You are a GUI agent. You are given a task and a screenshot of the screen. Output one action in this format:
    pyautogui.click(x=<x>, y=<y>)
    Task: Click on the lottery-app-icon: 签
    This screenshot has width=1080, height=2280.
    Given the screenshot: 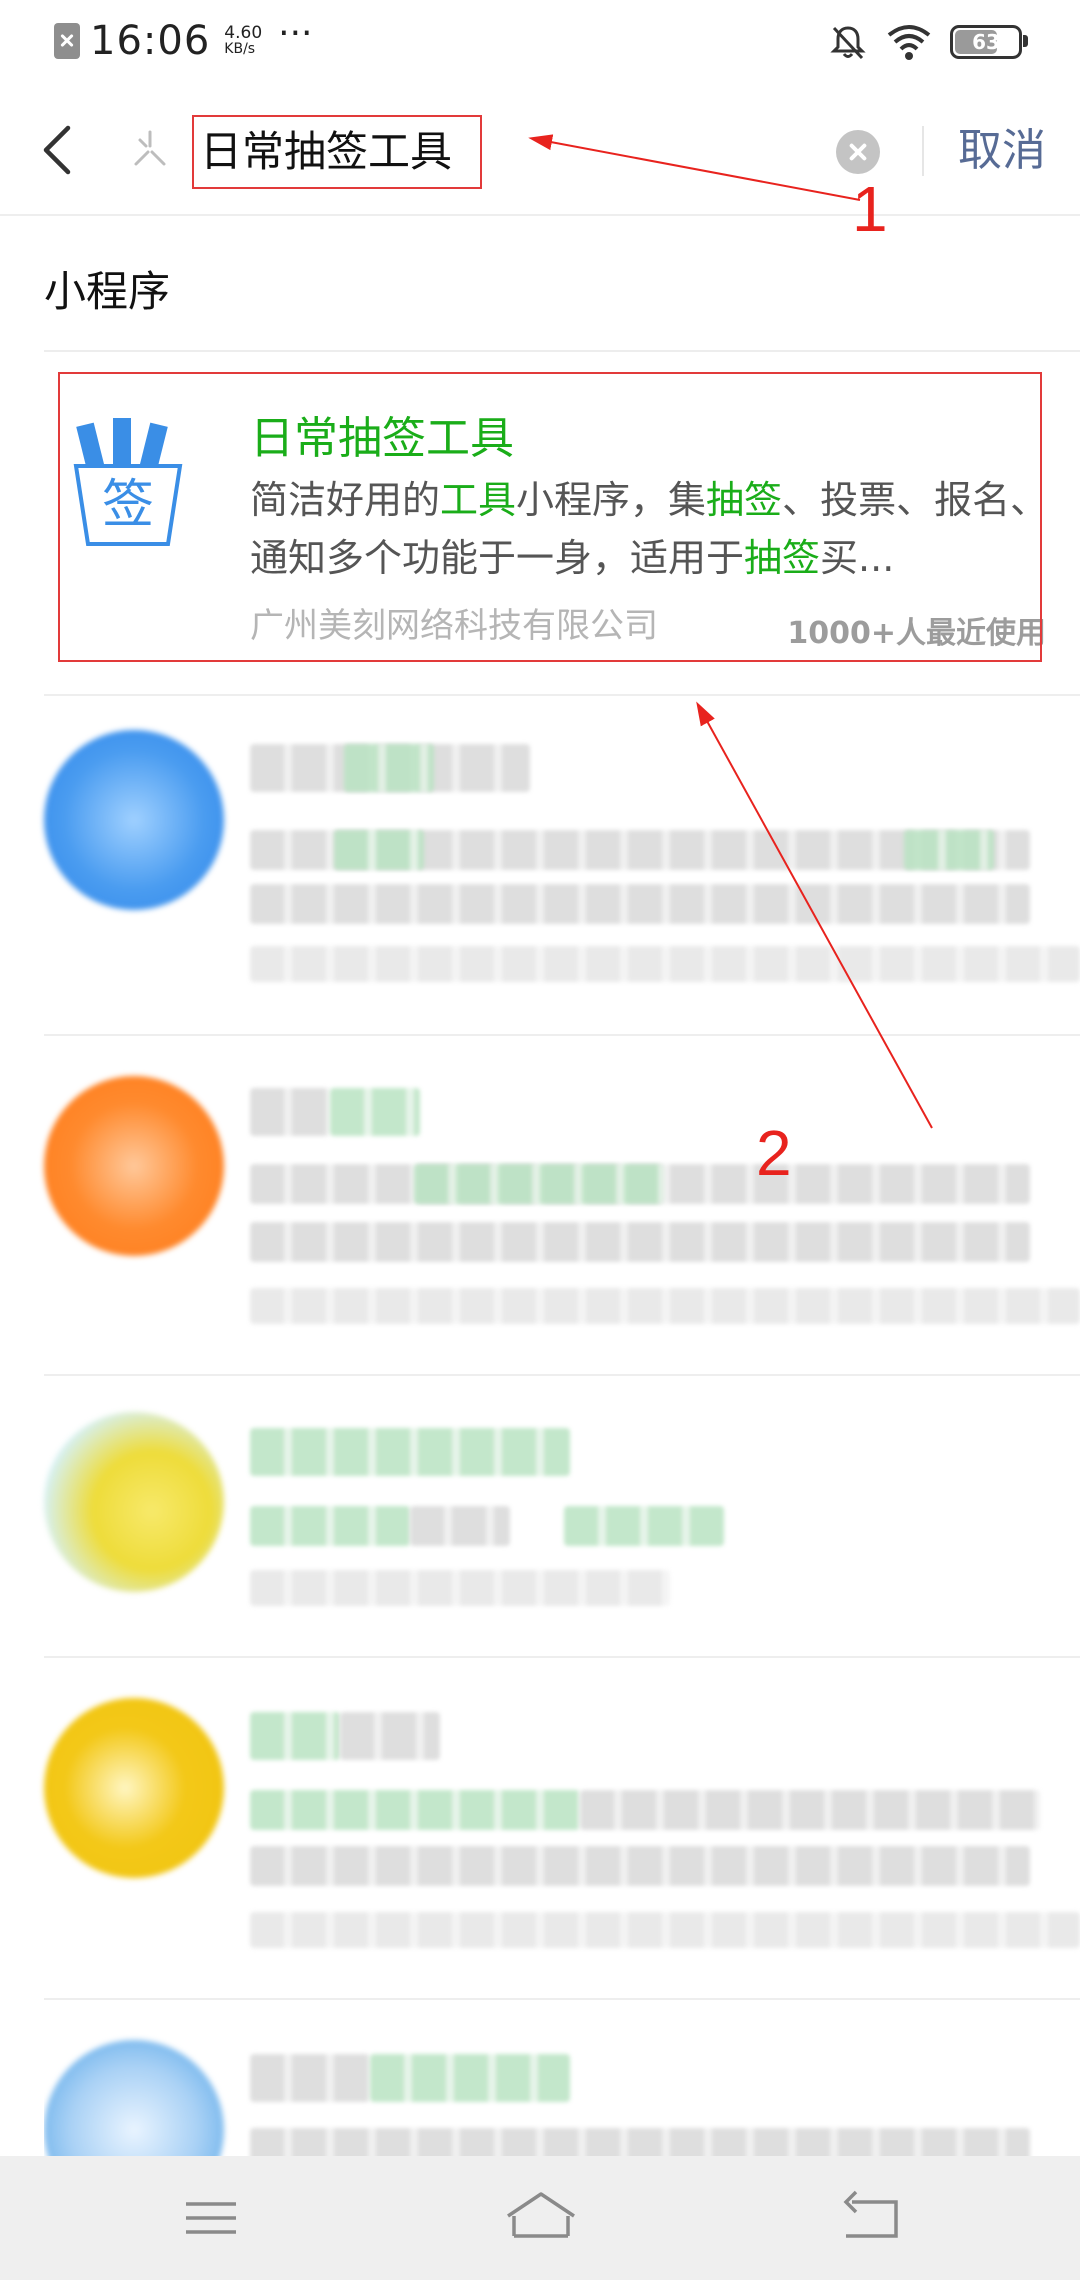 What is the action you would take?
    pyautogui.click(x=128, y=482)
    